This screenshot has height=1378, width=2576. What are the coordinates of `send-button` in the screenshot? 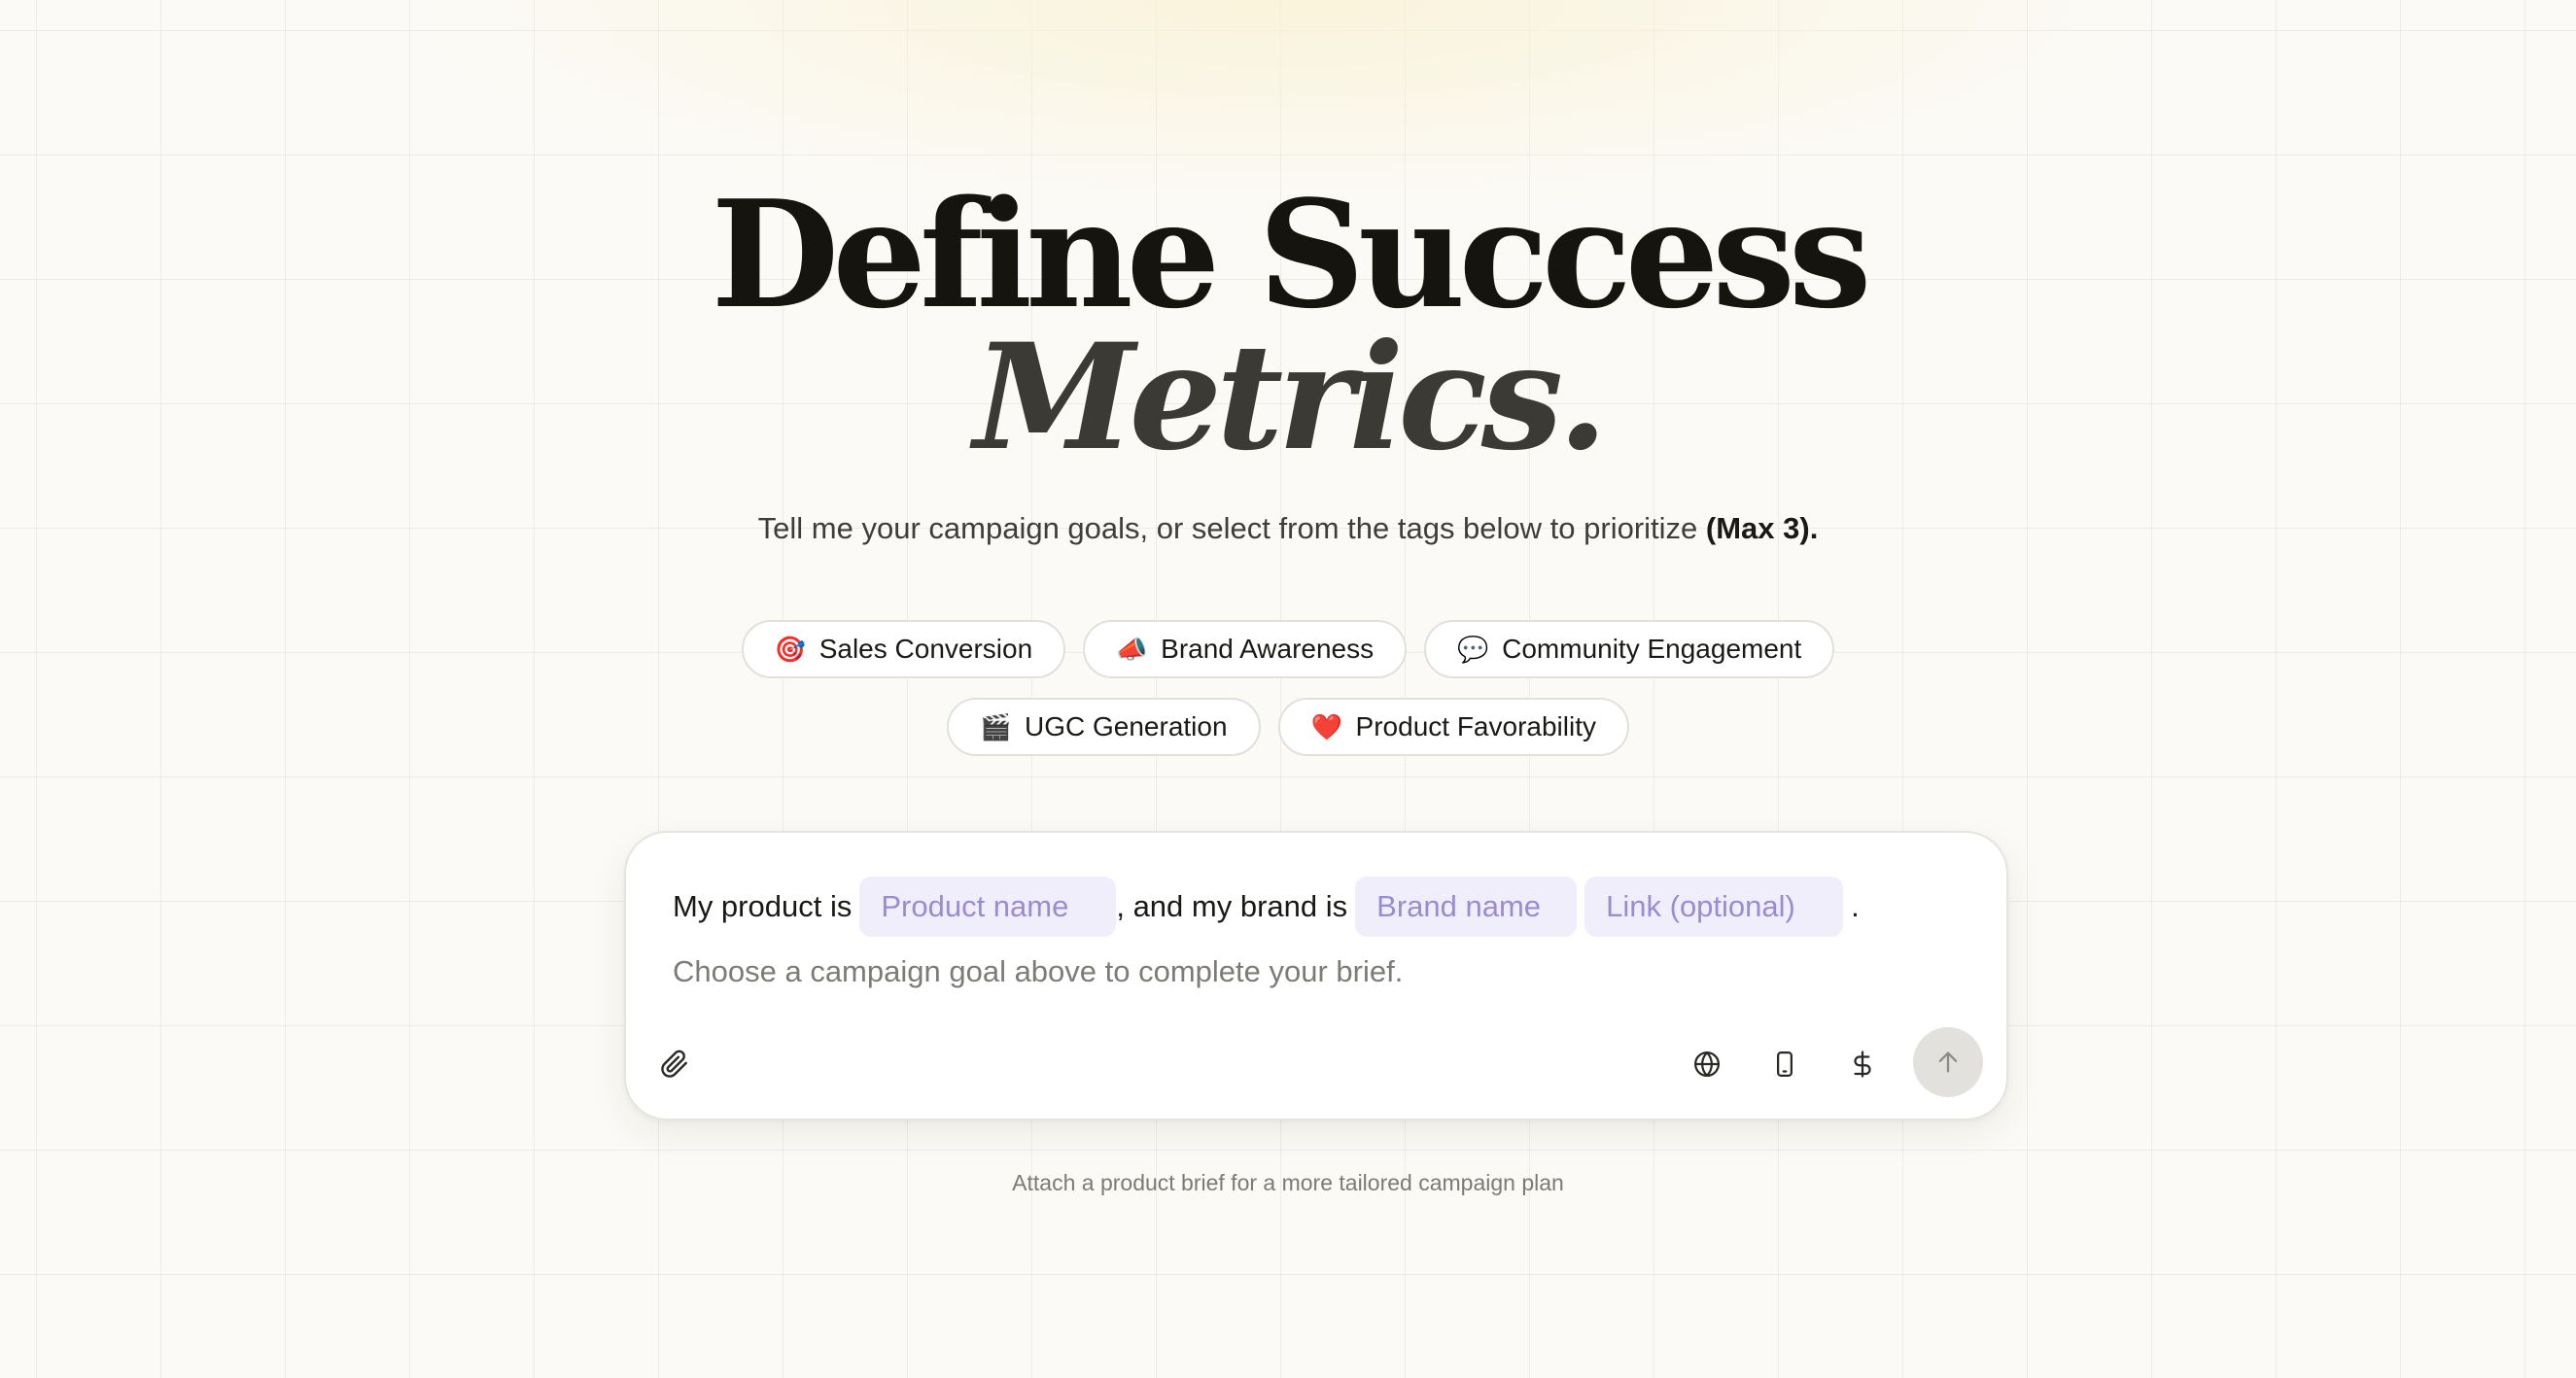 It's located at (1948, 1062).